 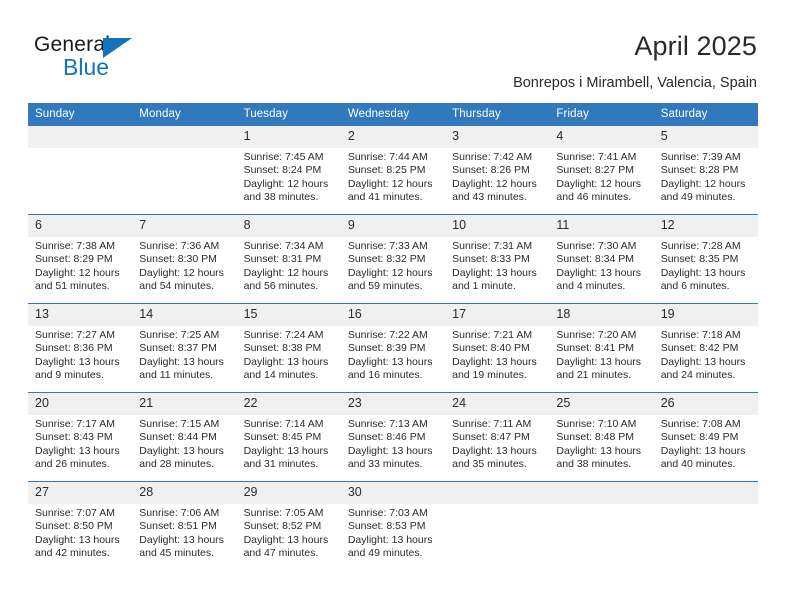 I want to click on daylight-text: and 56 minutes., so click(x=281, y=285).